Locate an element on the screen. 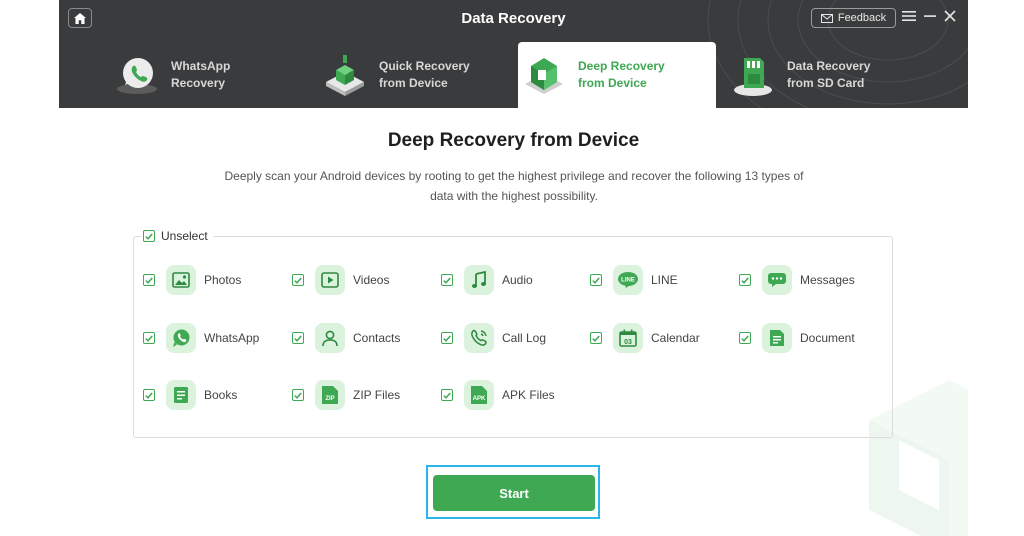 The width and height of the screenshot is (1024, 536). apk-files-icon: APK is located at coordinates (479, 395).